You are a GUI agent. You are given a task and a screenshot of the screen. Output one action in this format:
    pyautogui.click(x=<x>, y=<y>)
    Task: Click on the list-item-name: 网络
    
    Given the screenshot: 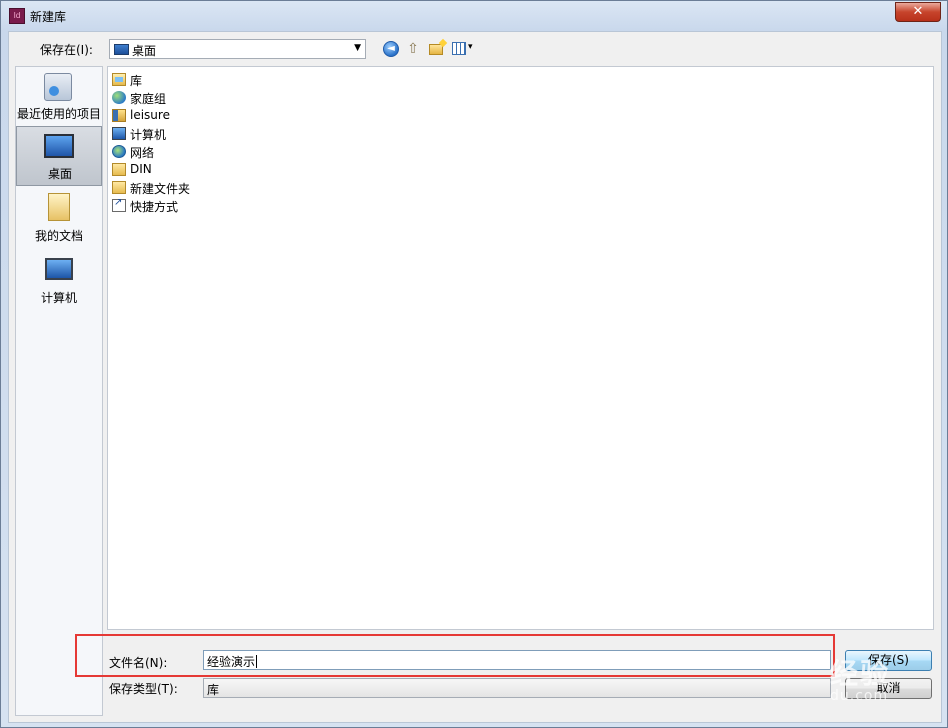 What is the action you would take?
    pyautogui.click(x=142, y=153)
    